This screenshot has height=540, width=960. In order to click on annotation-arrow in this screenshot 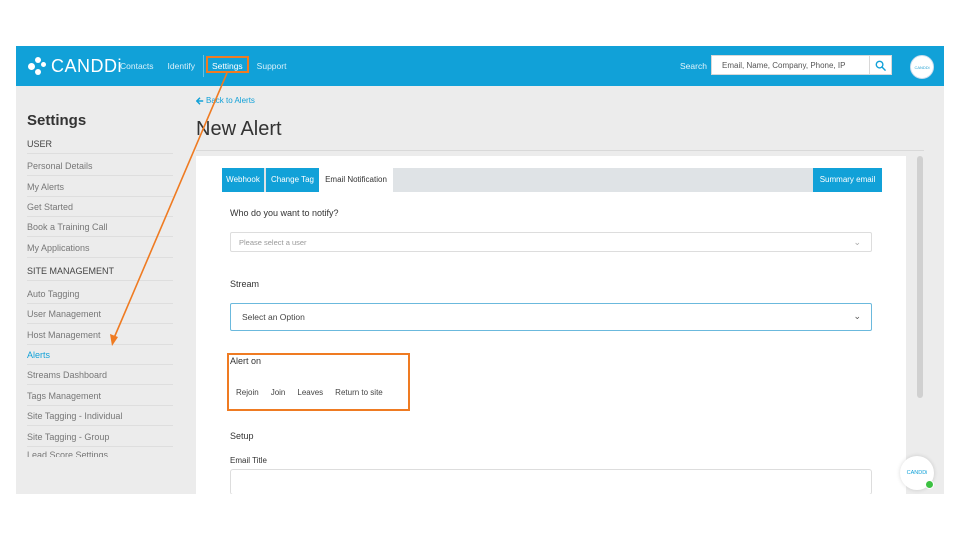, I will do `click(169, 209)`.